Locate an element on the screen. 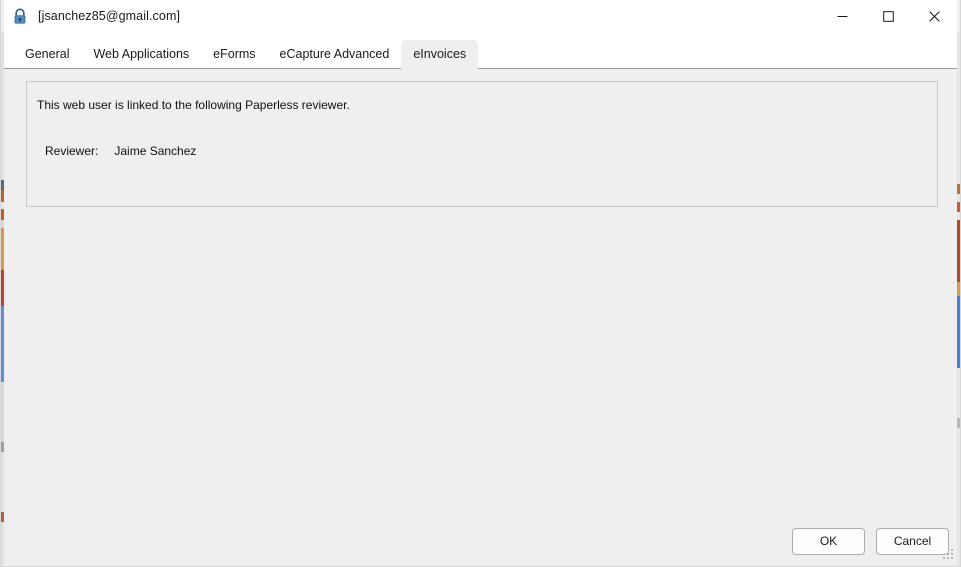  lock-icon is located at coordinates (20, 15).